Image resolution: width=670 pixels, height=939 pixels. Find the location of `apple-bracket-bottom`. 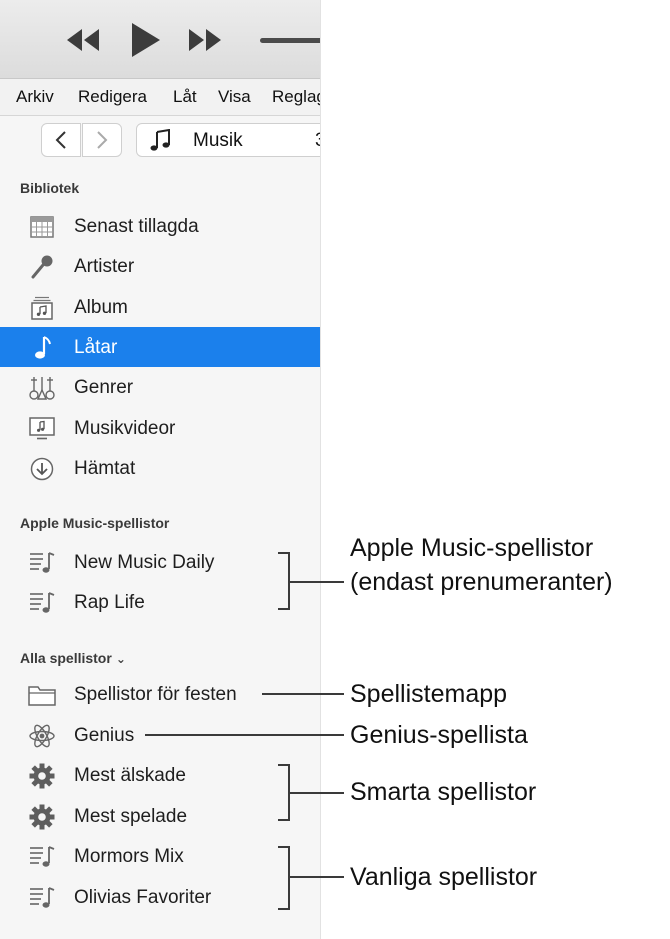

apple-bracket-bottom is located at coordinates (284, 609).